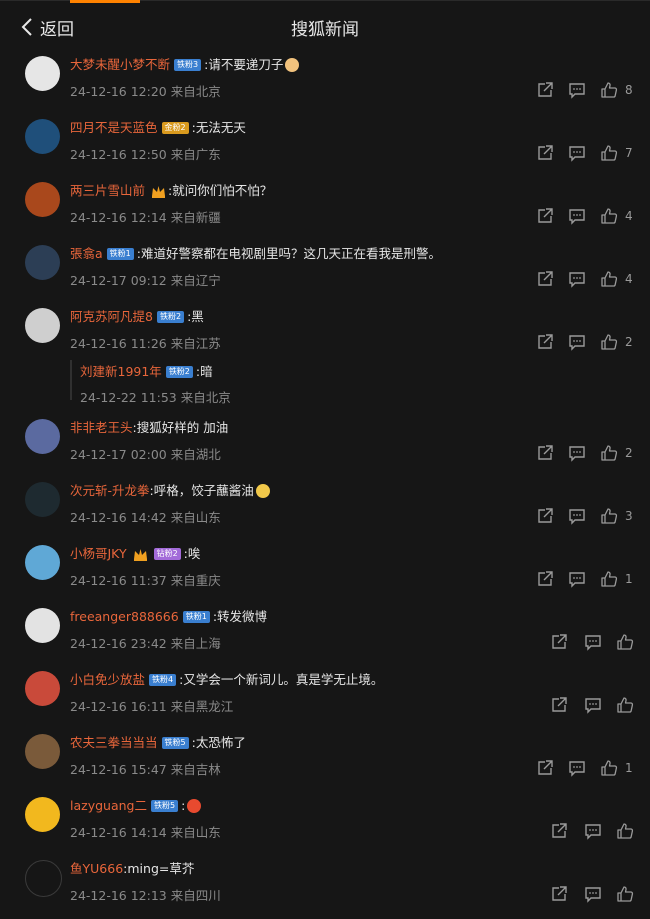 This screenshot has height=919, width=650. What do you see at coordinates (120, 254) in the screenshot?
I see `fan-level-badge: 铁粉1` at bounding box center [120, 254].